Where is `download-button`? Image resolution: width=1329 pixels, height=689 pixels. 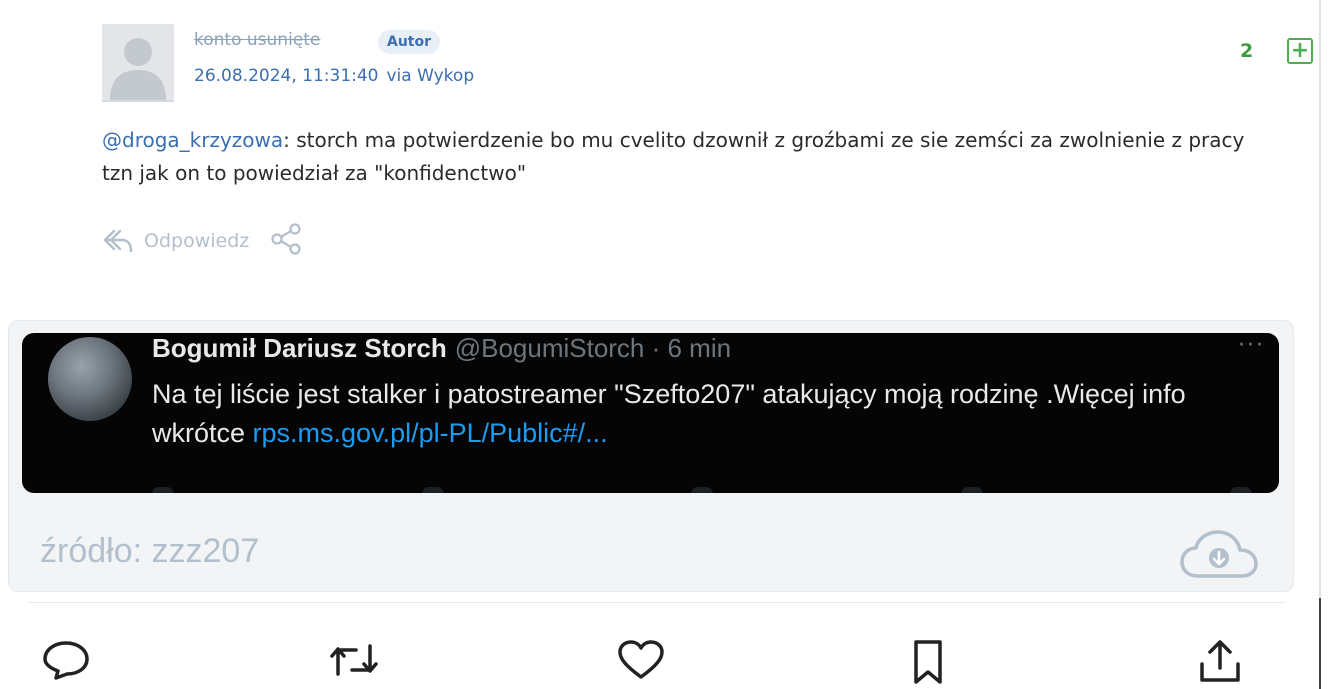
download-button is located at coordinates (1219, 557).